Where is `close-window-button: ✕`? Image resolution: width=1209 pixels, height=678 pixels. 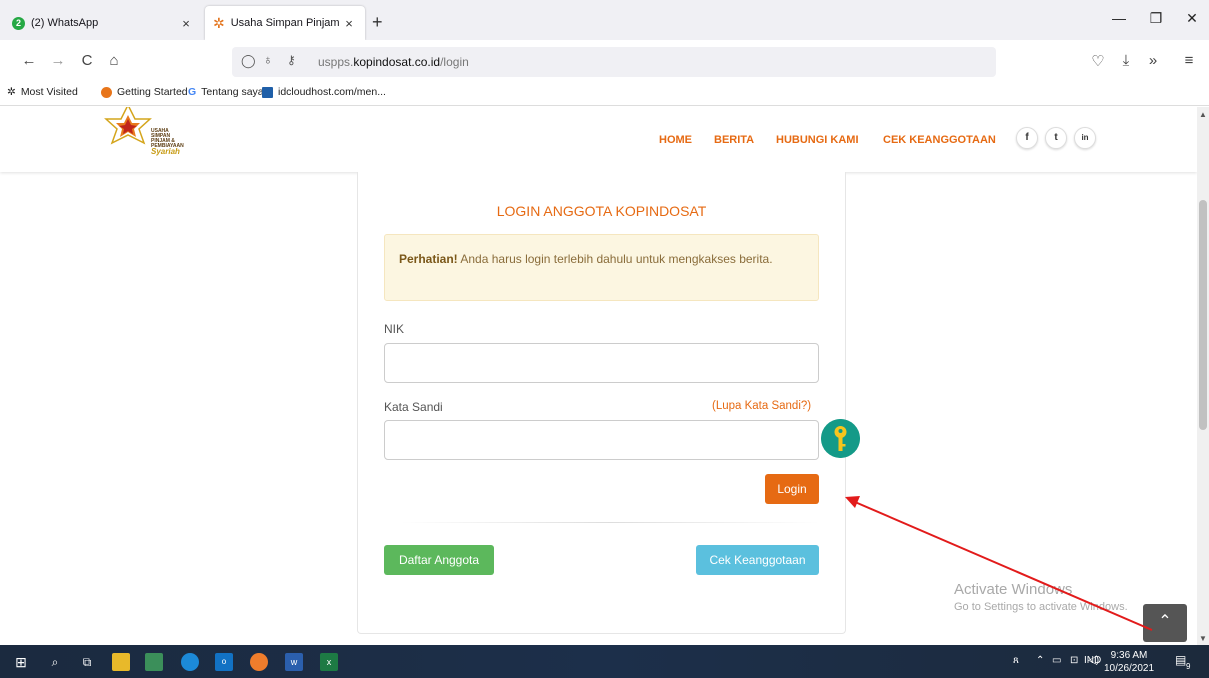 close-window-button: ✕ is located at coordinates (1192, 18).